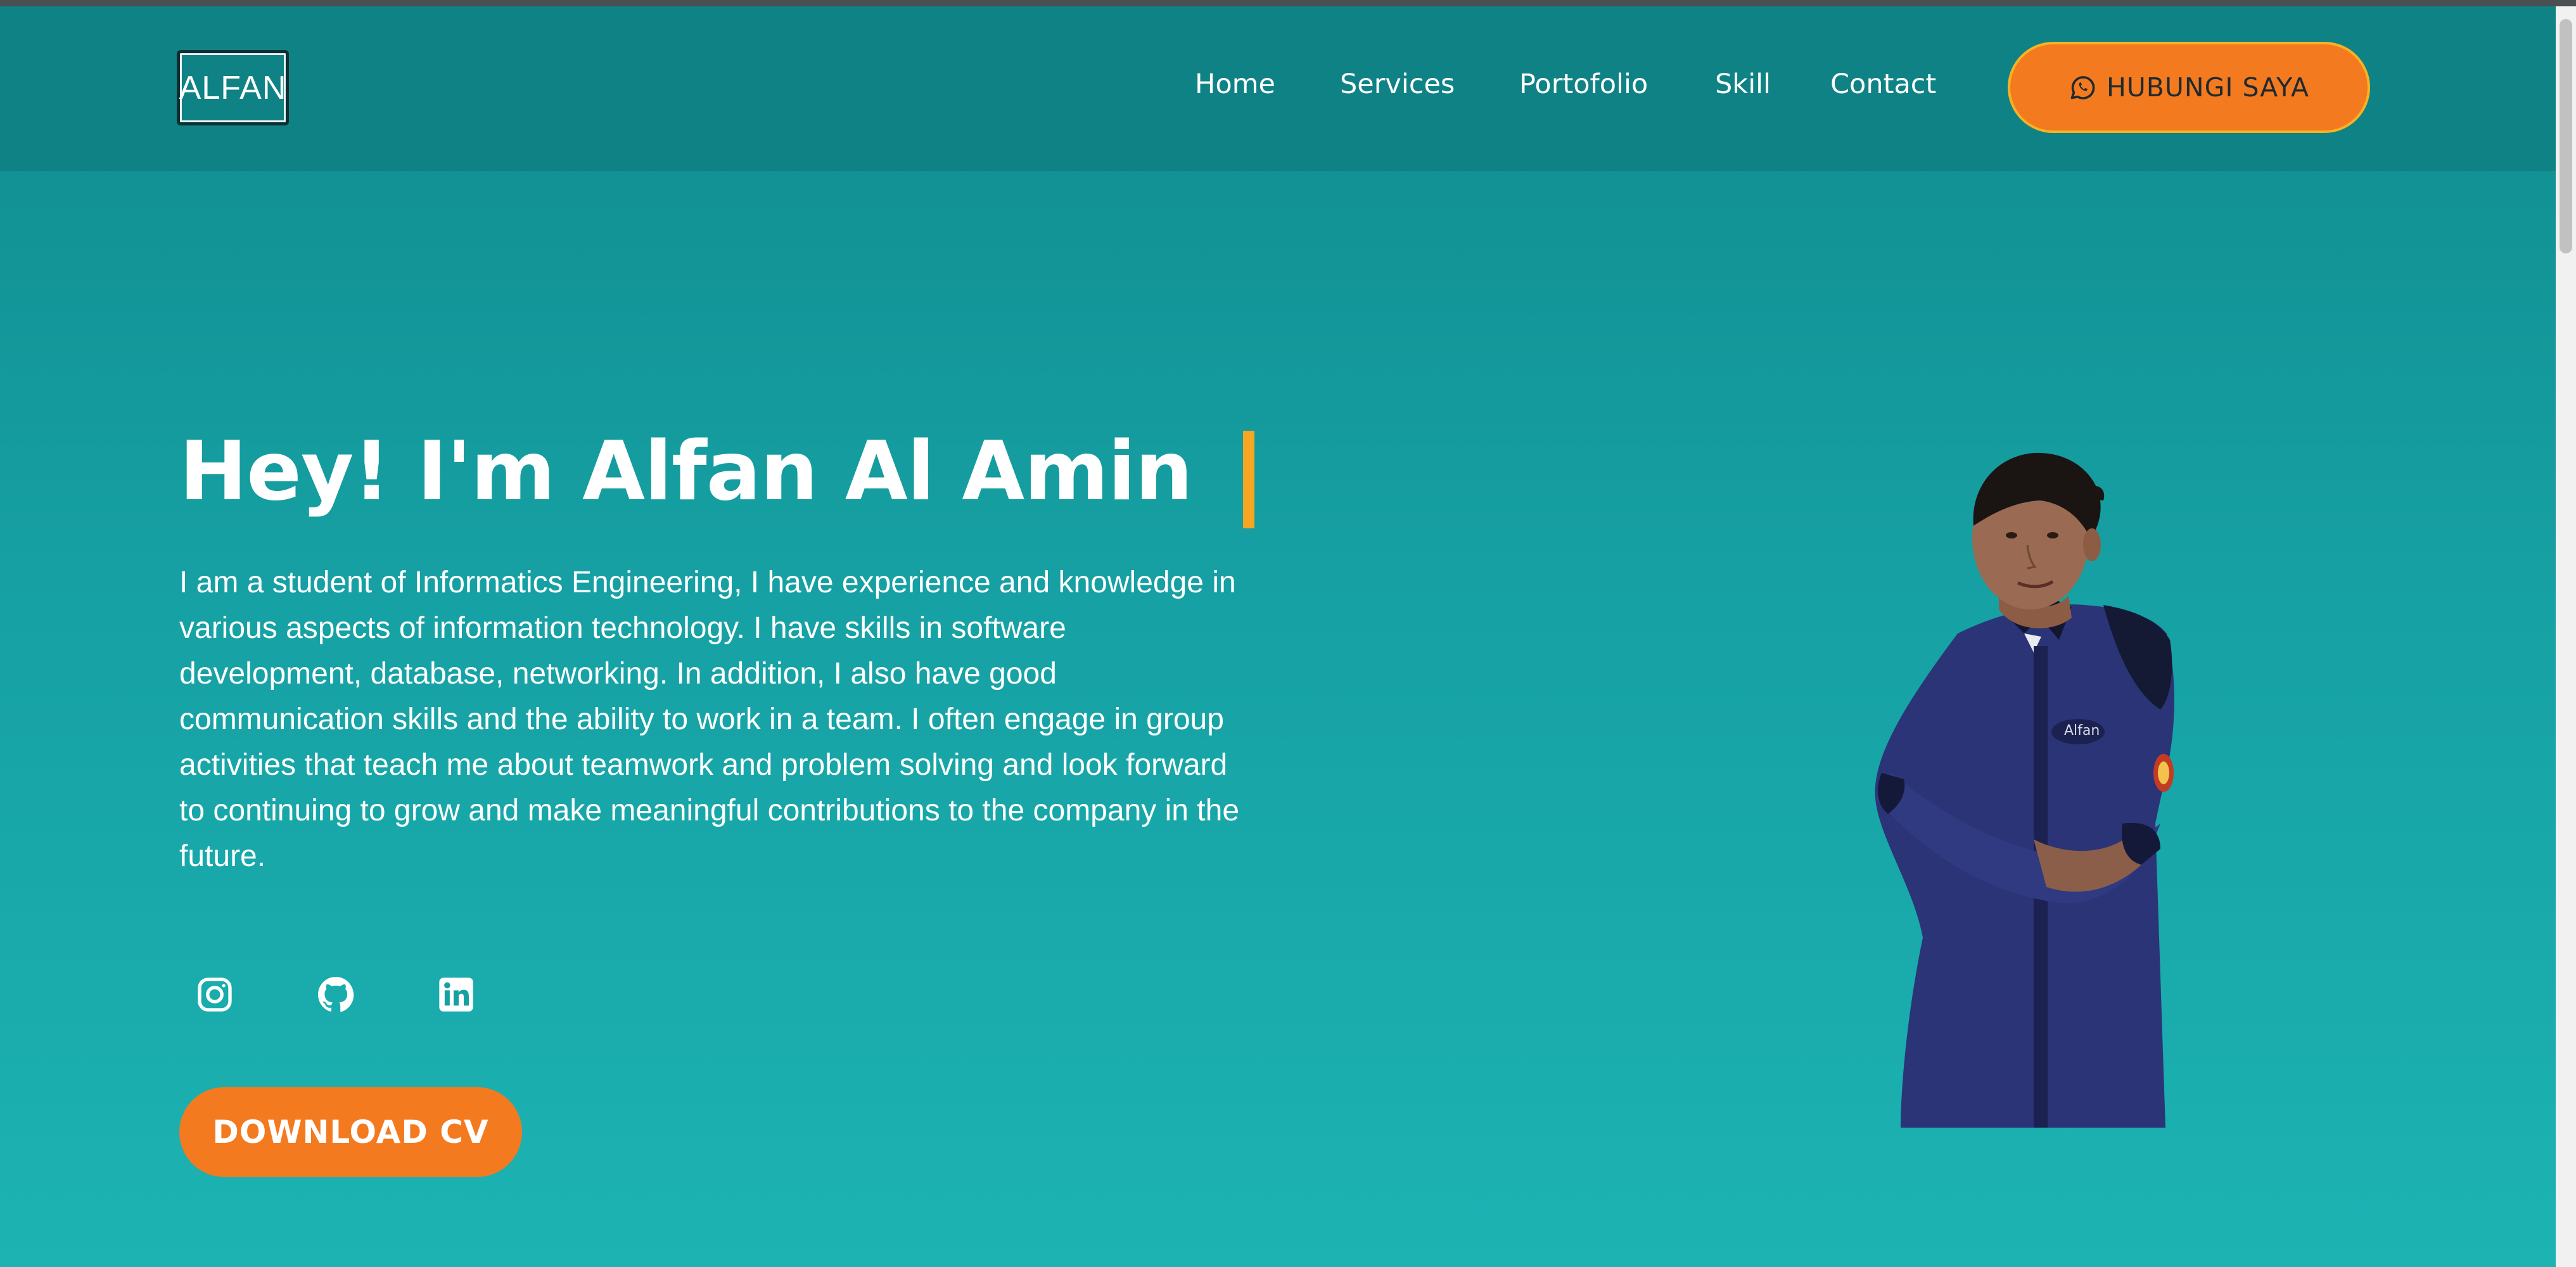 Image resolution: width=2576 pixels, height=1267 pixels. Describe the element at coordinates (2082, 731) in the screenshot. I see `shirt-name-text: Alfan` at that location.